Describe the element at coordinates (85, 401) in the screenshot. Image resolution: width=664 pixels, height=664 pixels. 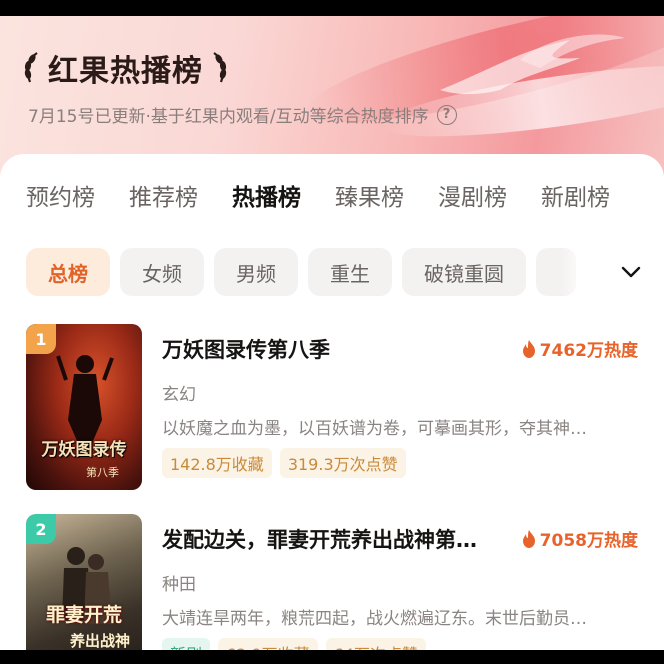
I see `cover-figure-icon` at that location.